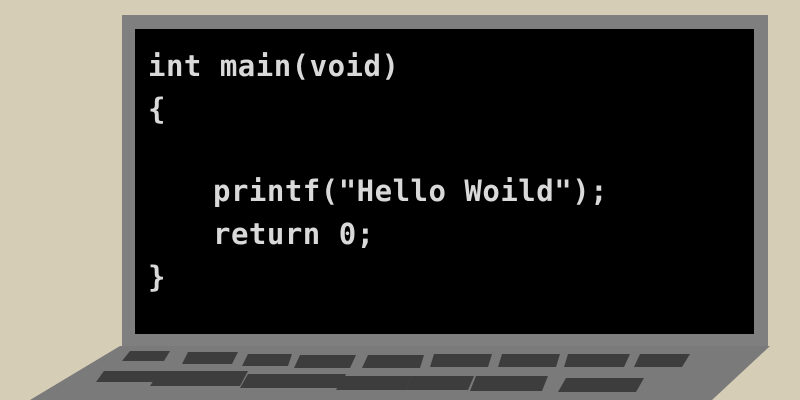 This screenshot has height=400, width=800. Describe the element at coordinates (294, 234) in the screenshot. I see `code-line-4: return 0;` at that location.